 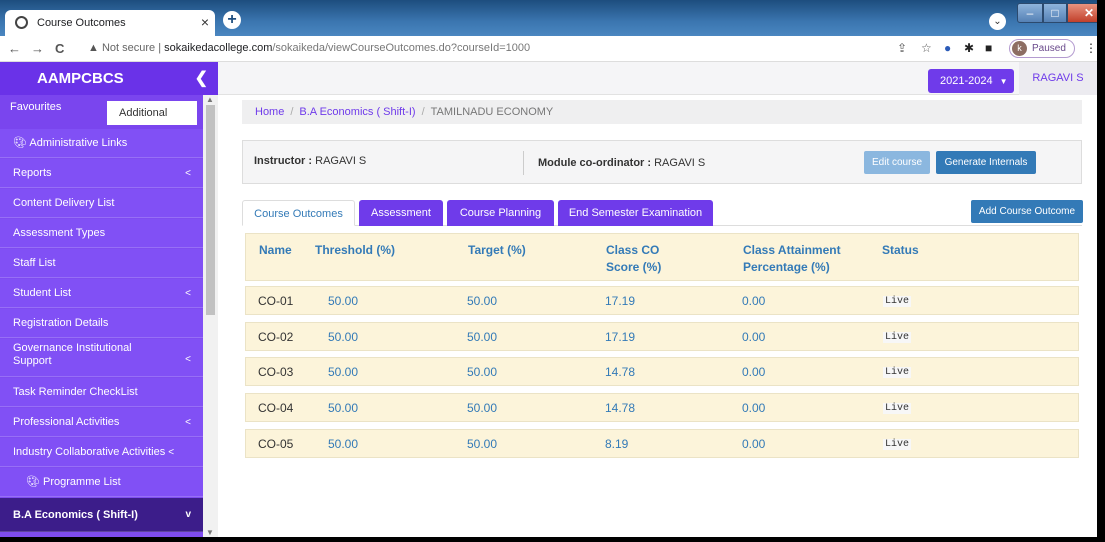 What do you see at coordinates (635, 213) in the screenshot?
I see `tab-end-semester-examination: End Semester Examination` at bounding box center [635, 213].